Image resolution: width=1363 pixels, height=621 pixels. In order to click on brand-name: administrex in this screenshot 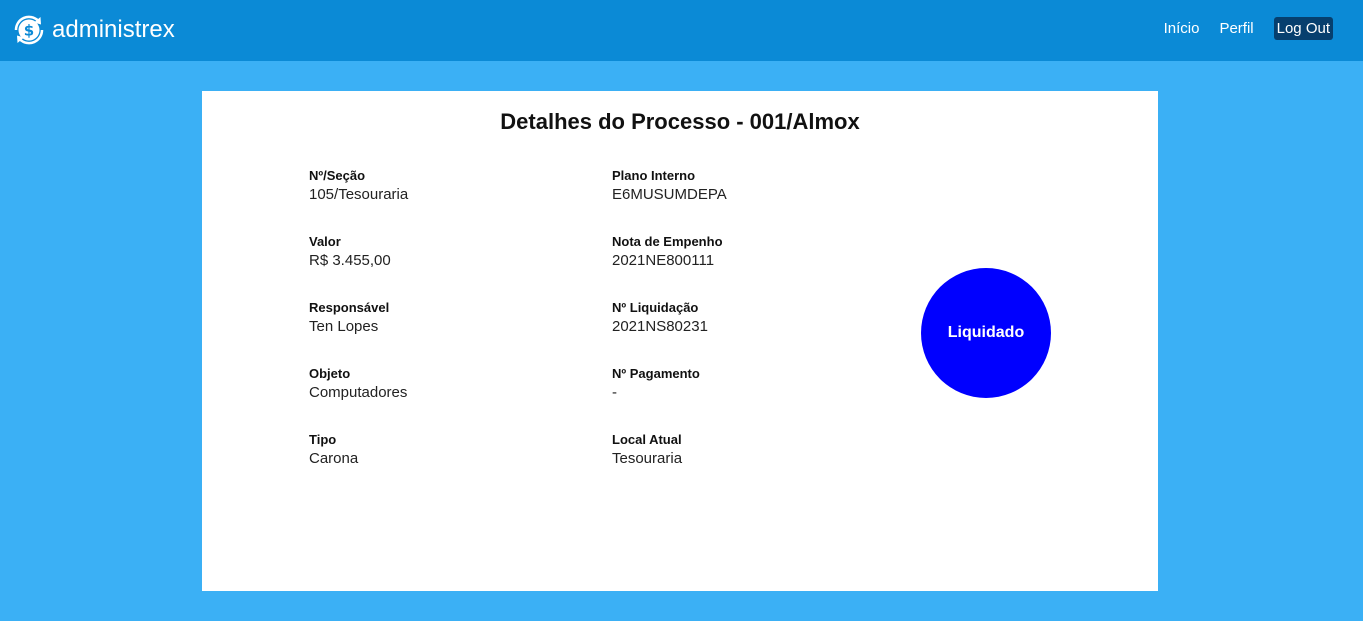, I will do `click(113, 29)`.